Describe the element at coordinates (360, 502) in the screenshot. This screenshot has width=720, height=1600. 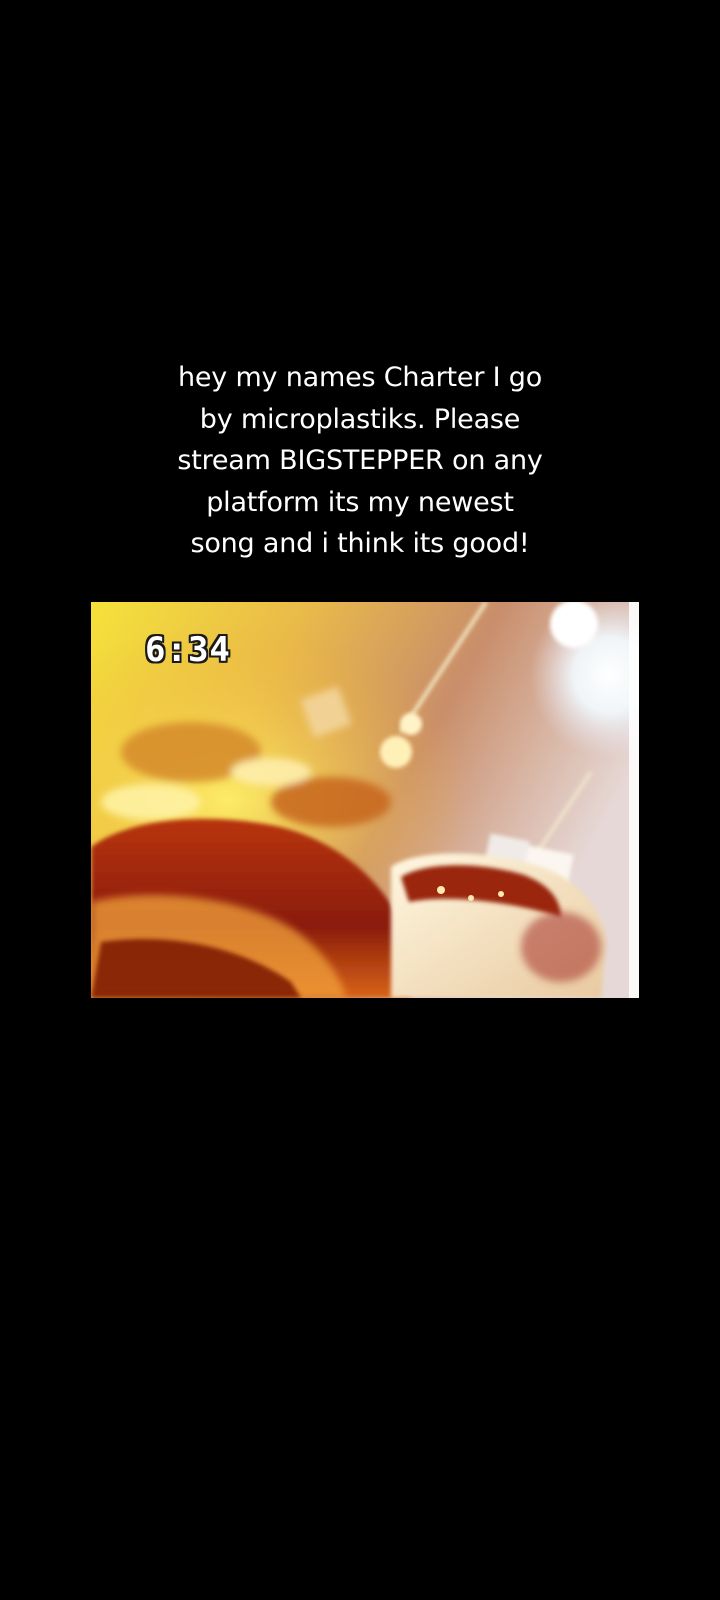
I see `caption-line-4: platform its my newest` at that location.